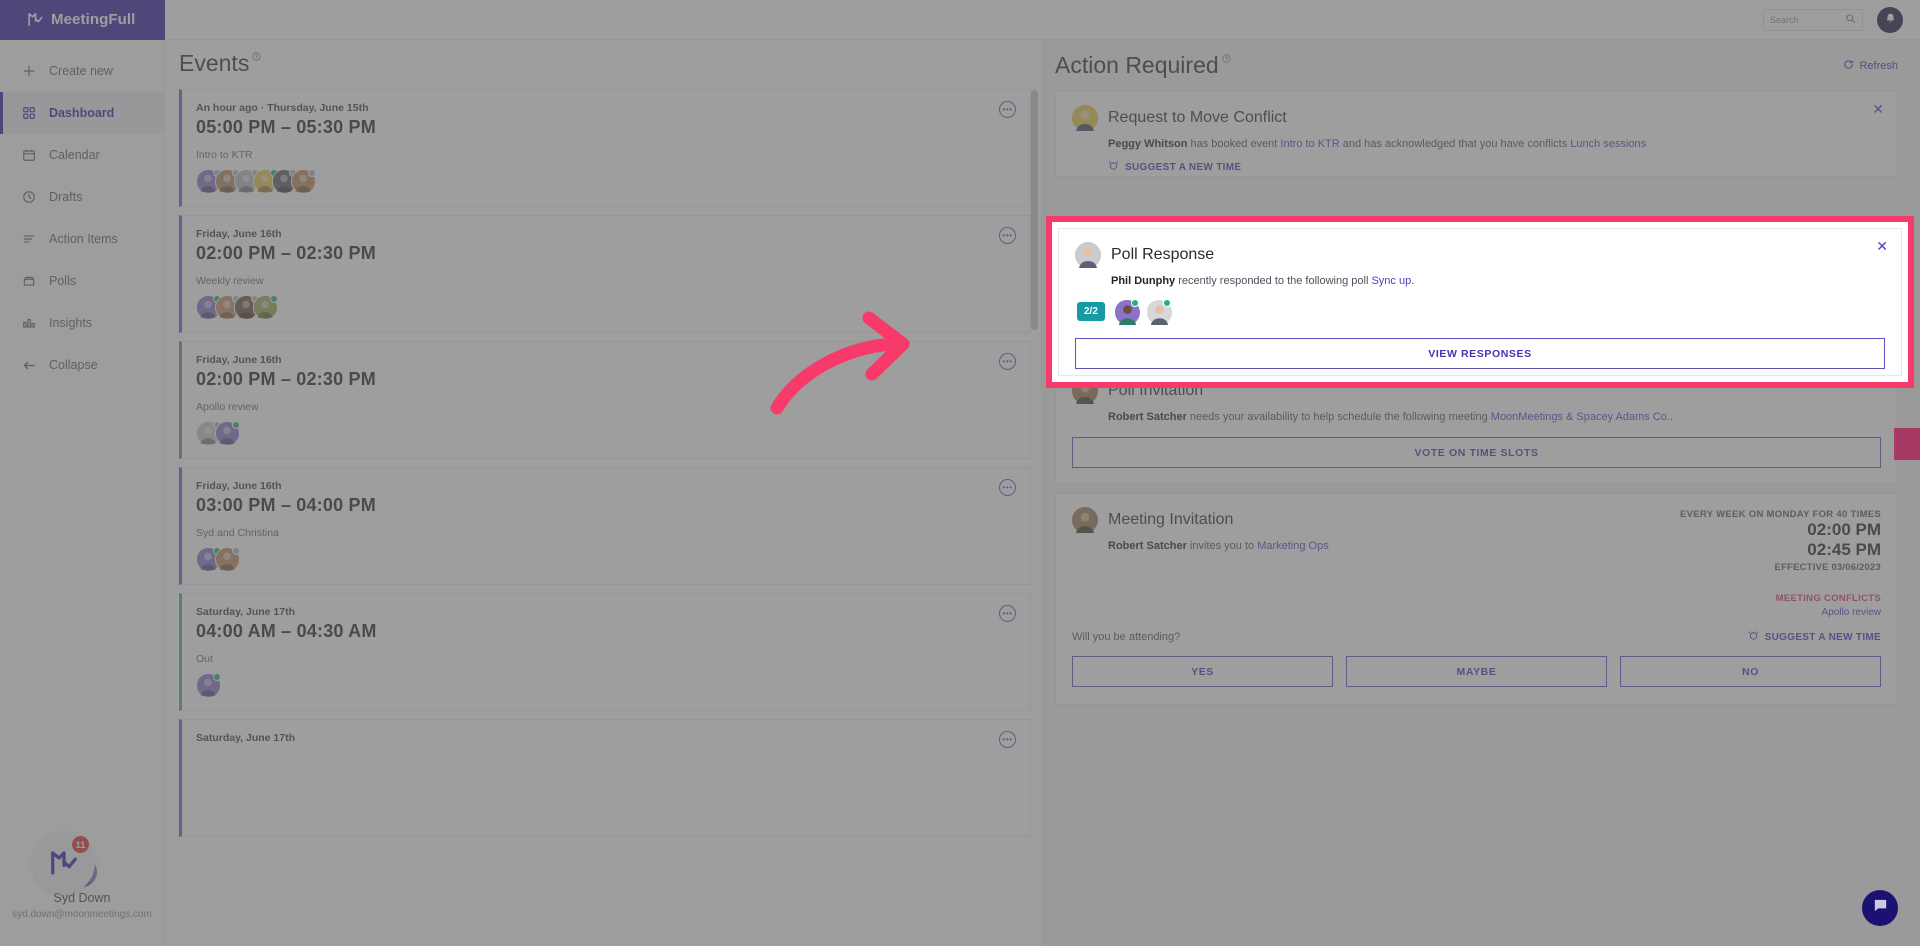  Describe the element at coordinates (29, 113) in the screenshot. I see `grid-icon` at that location.